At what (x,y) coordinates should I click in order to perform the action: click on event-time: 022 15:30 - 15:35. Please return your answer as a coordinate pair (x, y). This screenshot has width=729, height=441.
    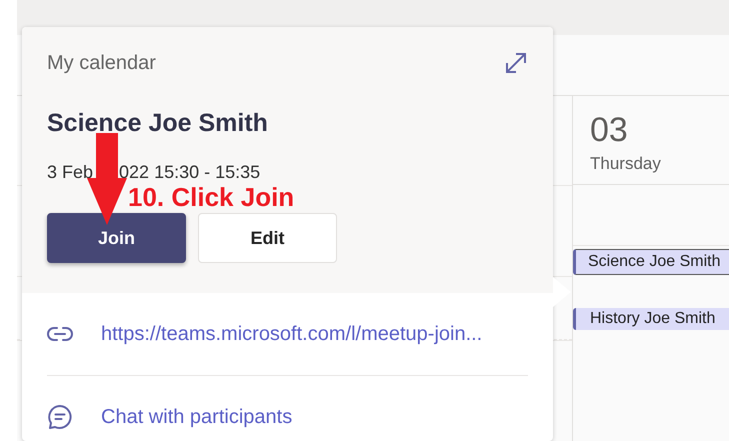
    Looking at the image, I should click on (189, 172).